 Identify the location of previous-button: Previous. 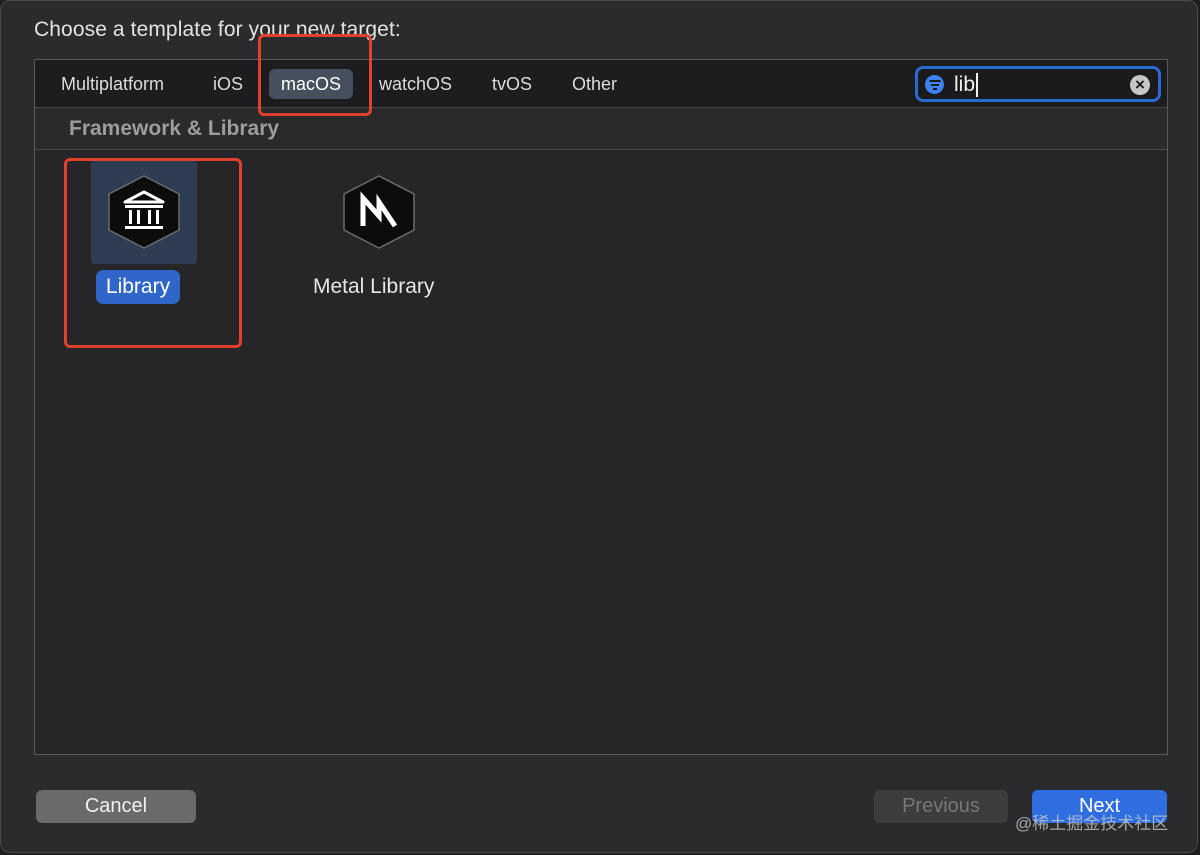
(941, 806).